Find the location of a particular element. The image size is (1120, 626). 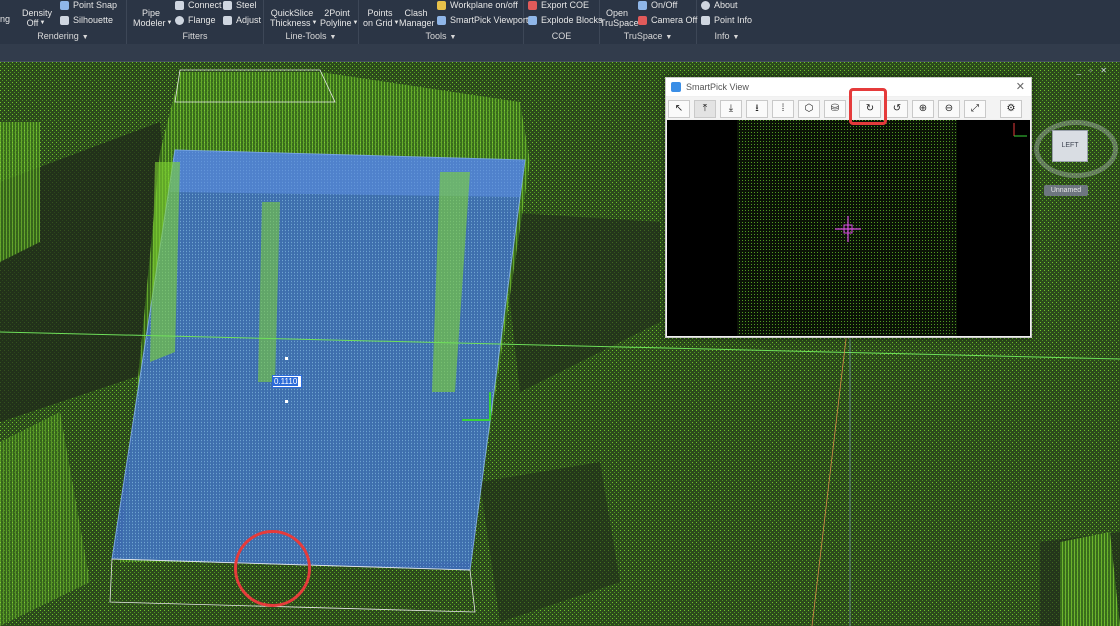

ribbon-group-label-tools: Tools ▼ is located at coordinates (441, 36).